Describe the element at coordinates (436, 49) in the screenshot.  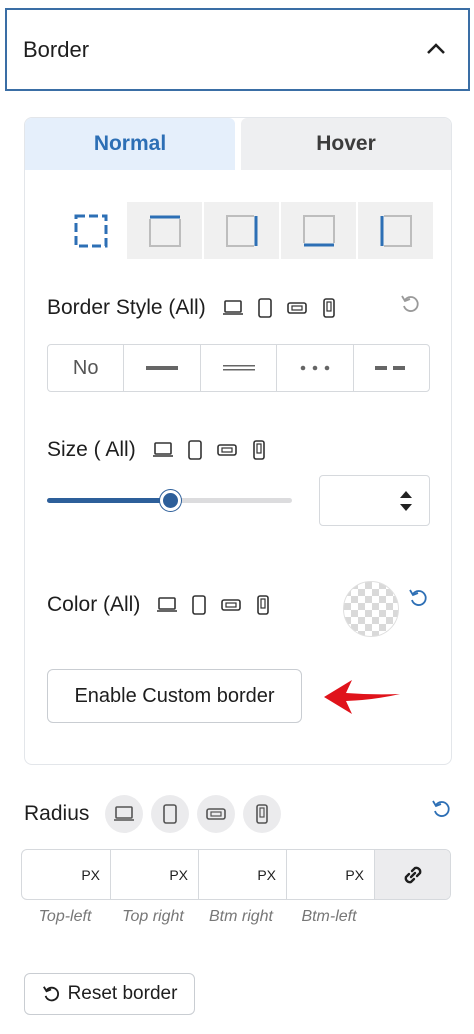
I see `chevron-up-icon` at that location.